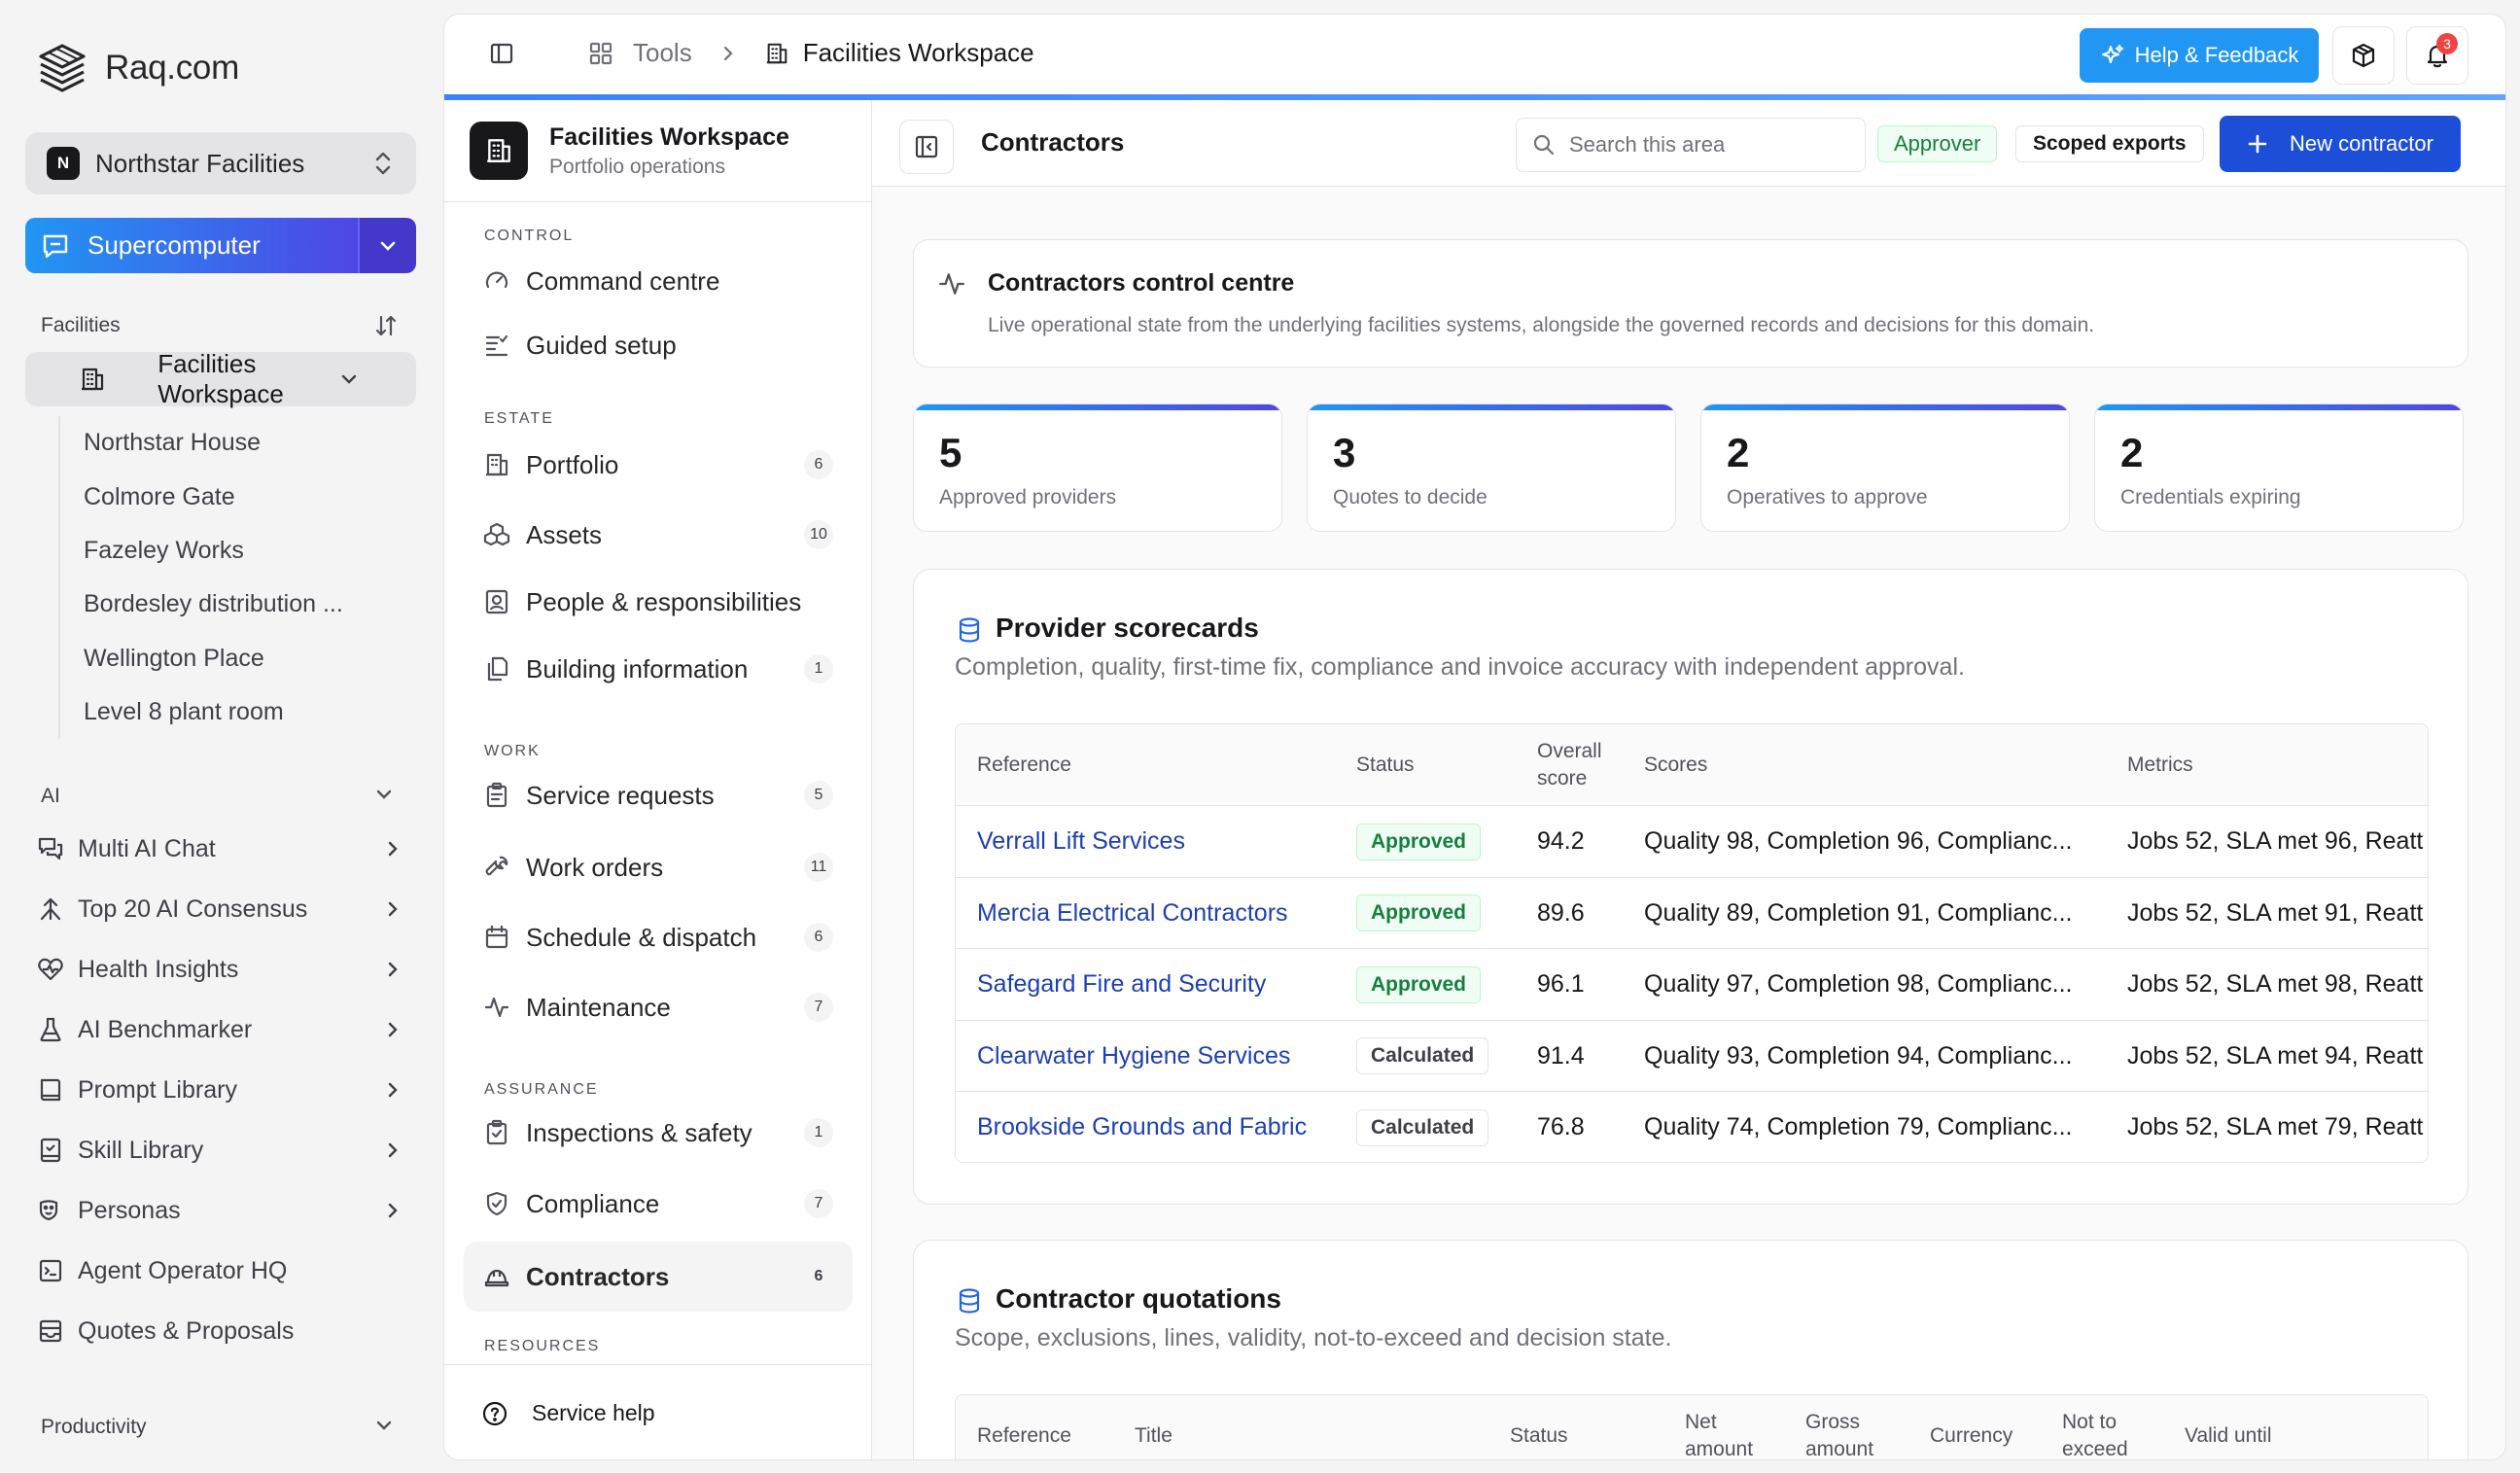 This screenshot has width=2520, height=1473. Describe the element at coordinates (229, 658) in the screenshot. I see `site-item: Wellington Place` at that location.